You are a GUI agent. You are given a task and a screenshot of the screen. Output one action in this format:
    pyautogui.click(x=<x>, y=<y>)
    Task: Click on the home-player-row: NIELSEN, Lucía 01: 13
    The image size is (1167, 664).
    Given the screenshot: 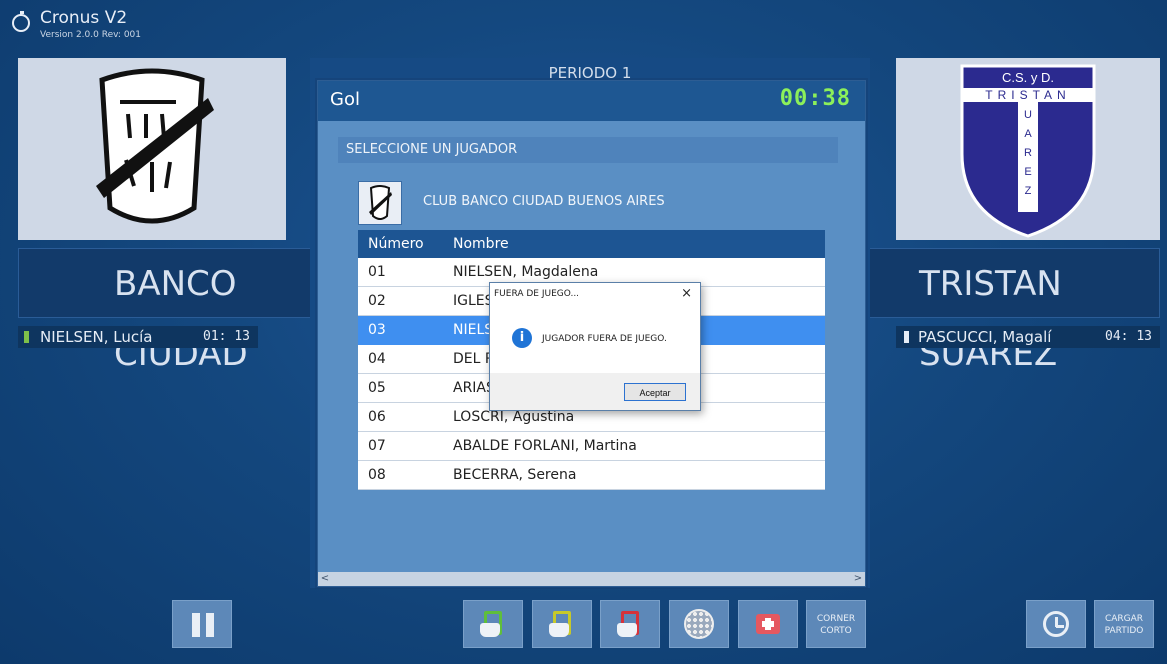 What is the action you would take?
    pyautogui.click(x=138, y=337)
    